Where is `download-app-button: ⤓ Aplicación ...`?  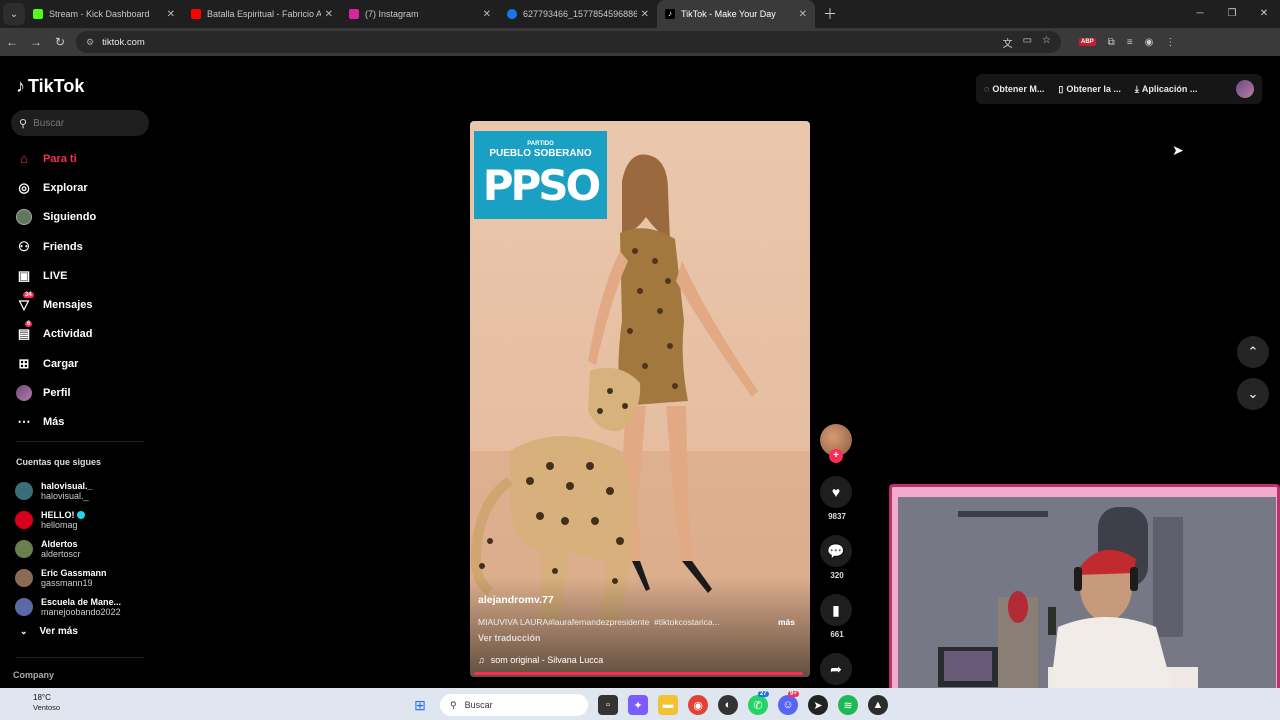 download-app-button: ⤓ Aplicación ... is located at coordinates (1166, 89).